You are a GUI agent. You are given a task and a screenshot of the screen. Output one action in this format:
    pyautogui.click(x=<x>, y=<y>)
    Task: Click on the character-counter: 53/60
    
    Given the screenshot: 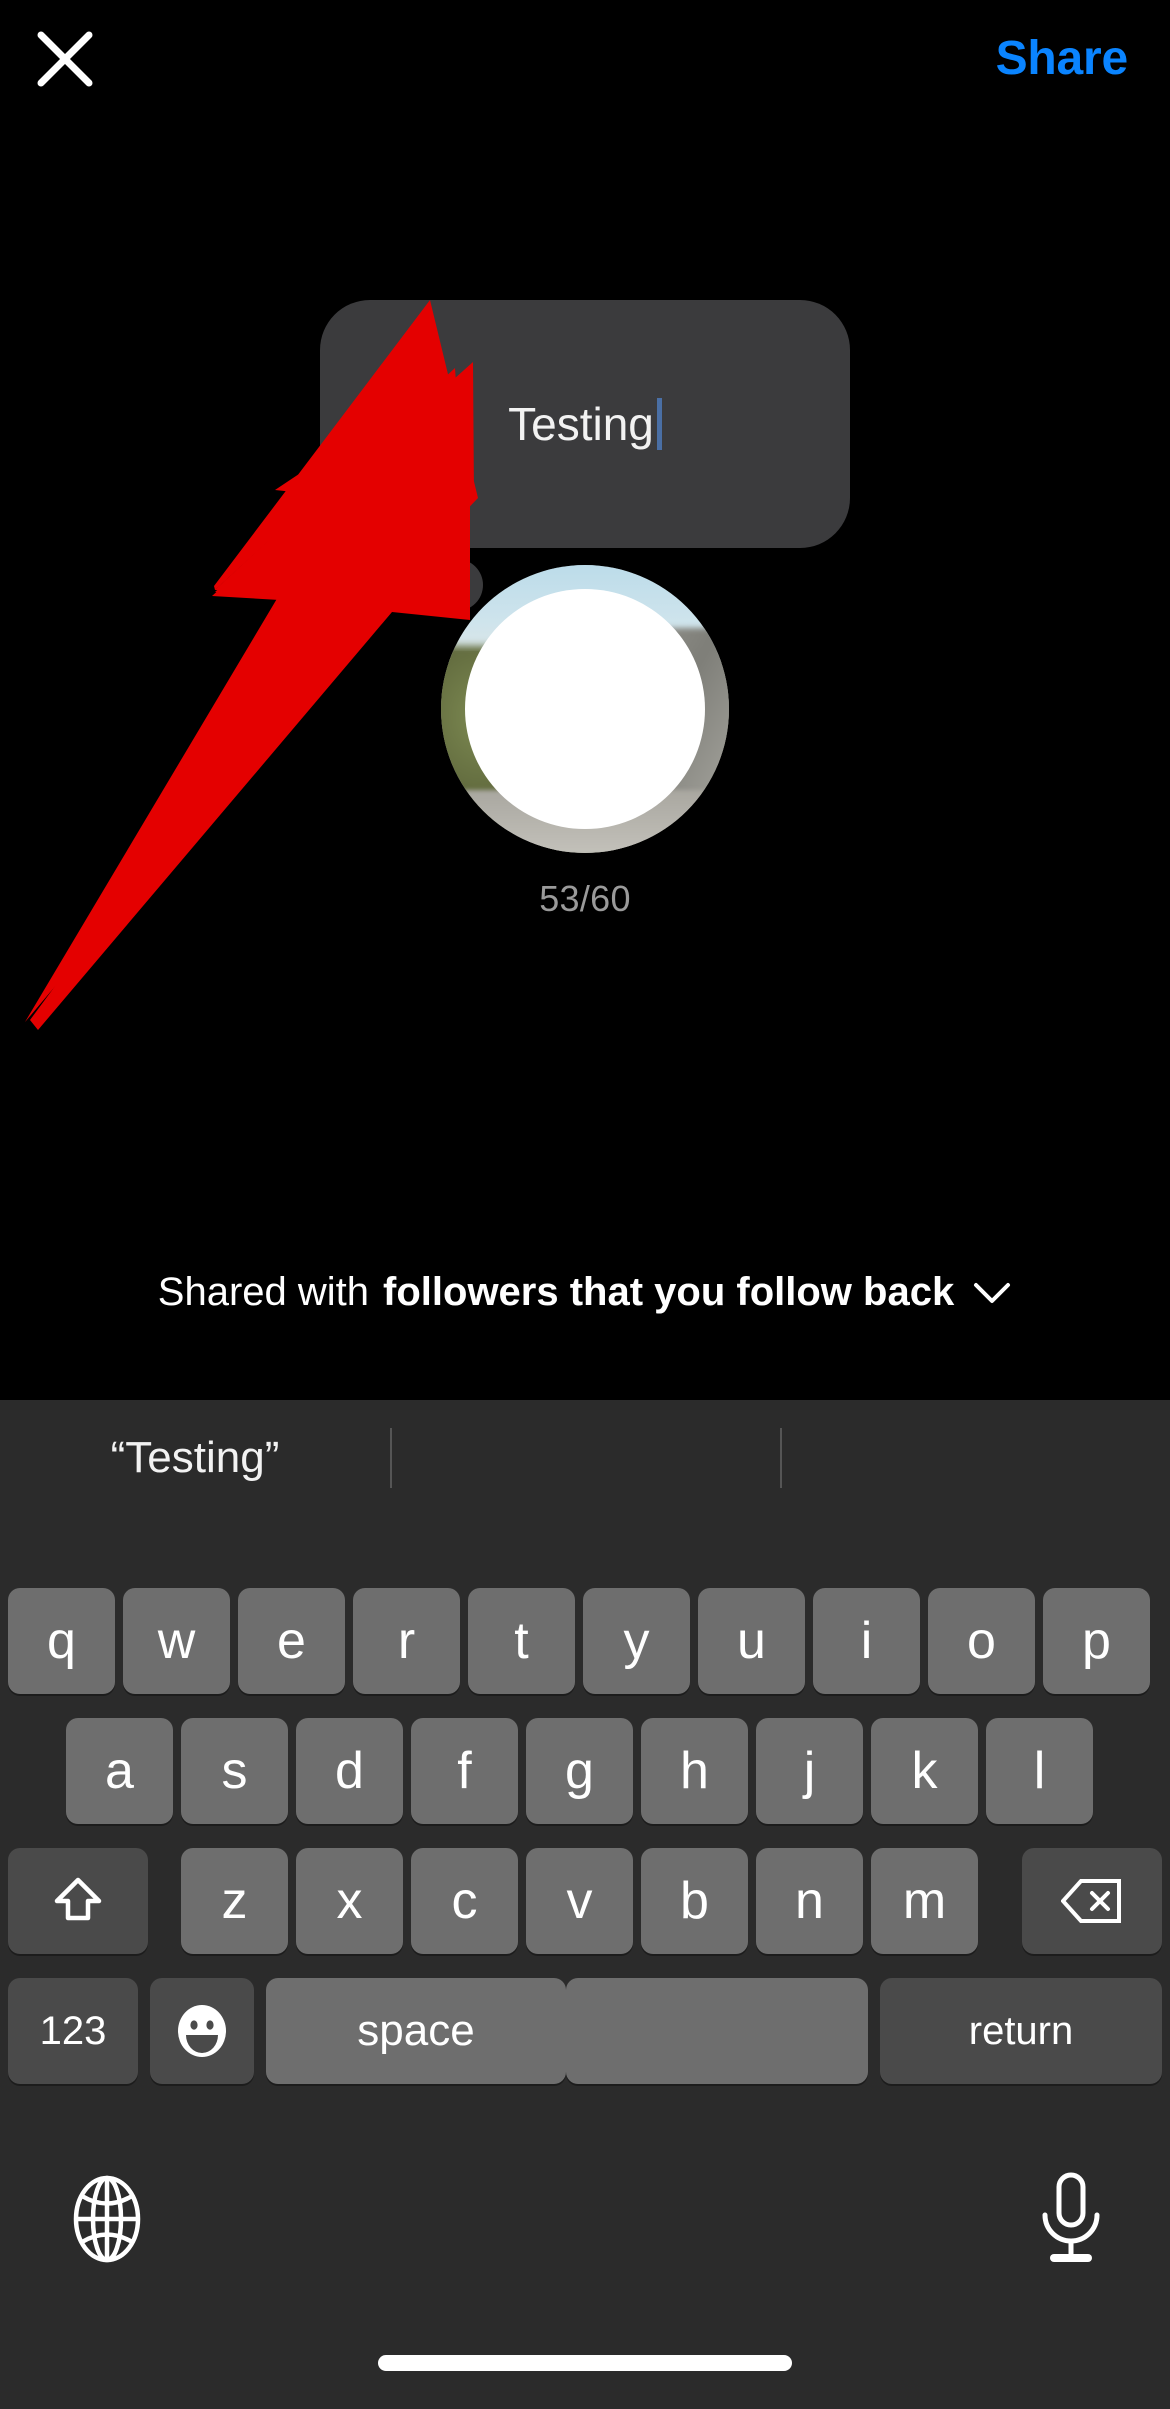 What is the action you would take?
    pyautogui.click(x=585, y=898)
    